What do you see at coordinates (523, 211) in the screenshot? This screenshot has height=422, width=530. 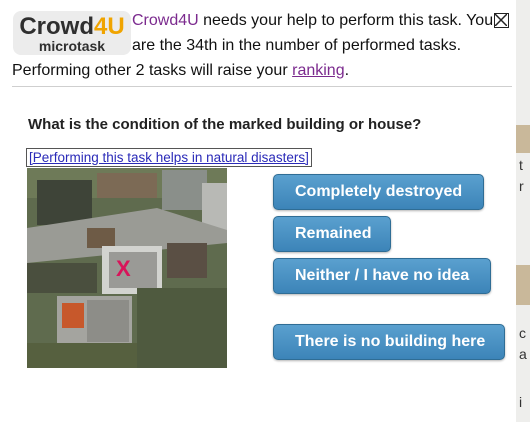 I see `background-page-strip: t r c a i` at bounding box center [523, 211].